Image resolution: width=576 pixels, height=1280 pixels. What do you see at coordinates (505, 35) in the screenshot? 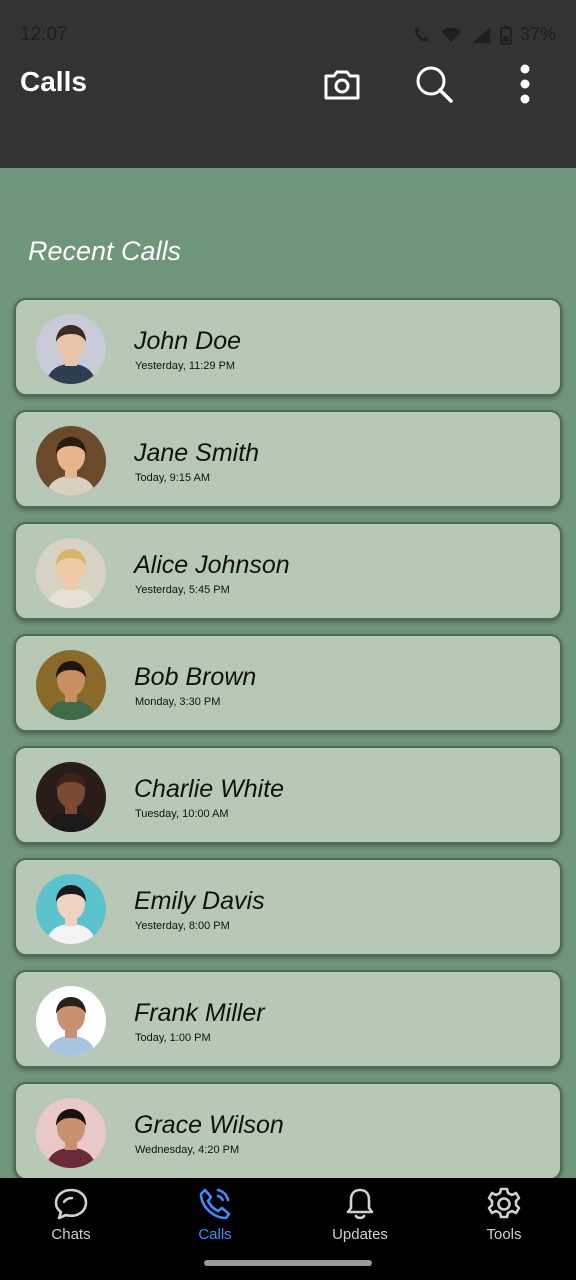
I see `battery-icon` at bounding box center [505, 35].